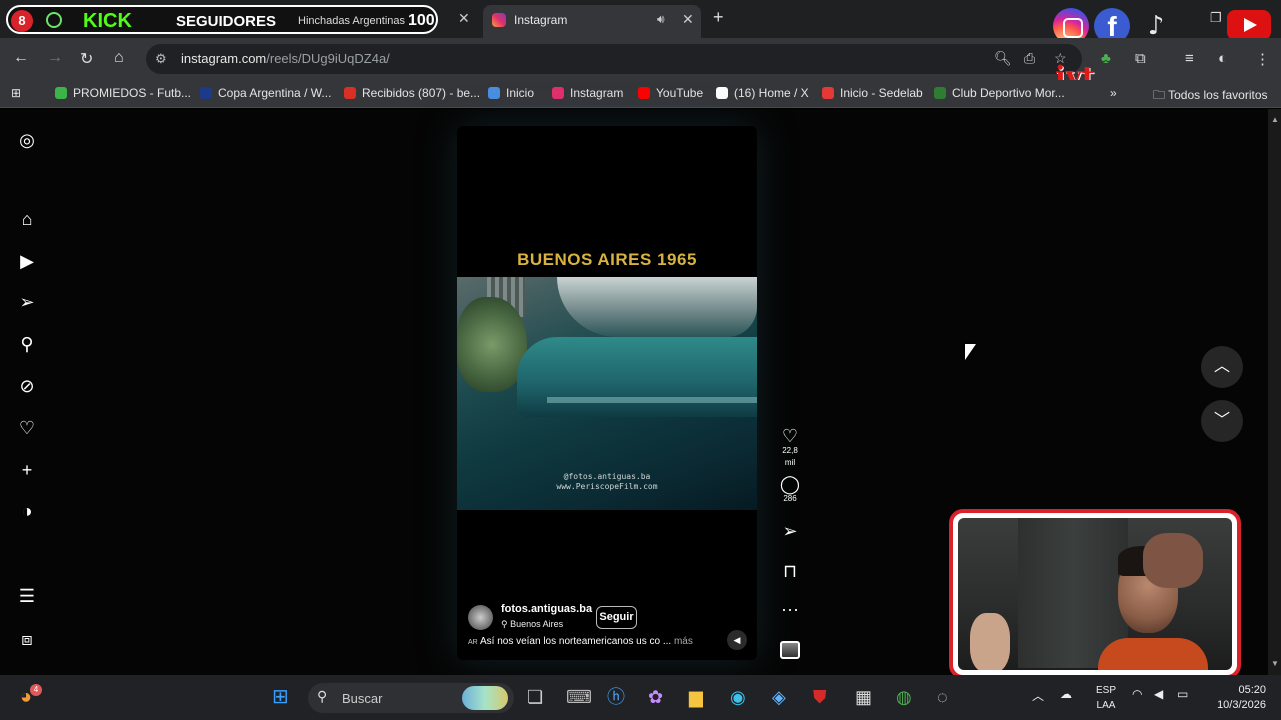 This screenshot has height=720, width=1281. What do you see at coordinates (790, 531) in the screenshot?
I see `share-button: ➢` at bounding box center [790, 531].